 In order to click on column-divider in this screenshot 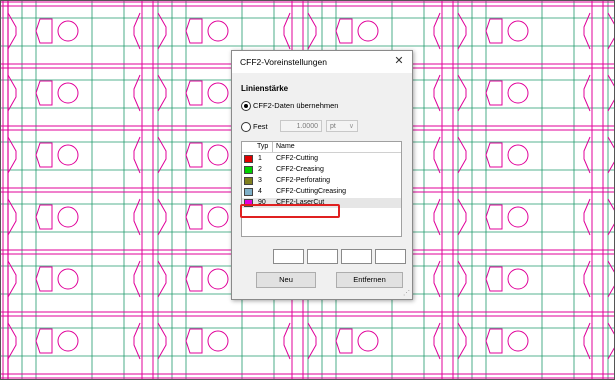, I will do `click(272, 147)`.